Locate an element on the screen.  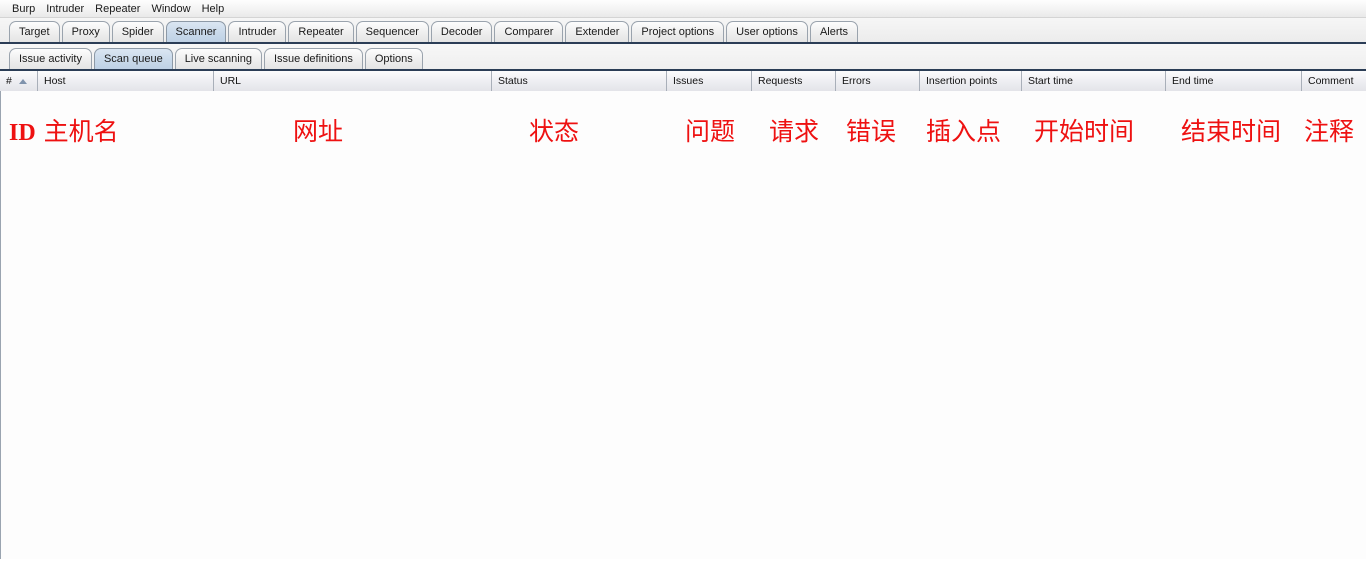
tab-label: Issue definitions is located at coordinates (313, 59).